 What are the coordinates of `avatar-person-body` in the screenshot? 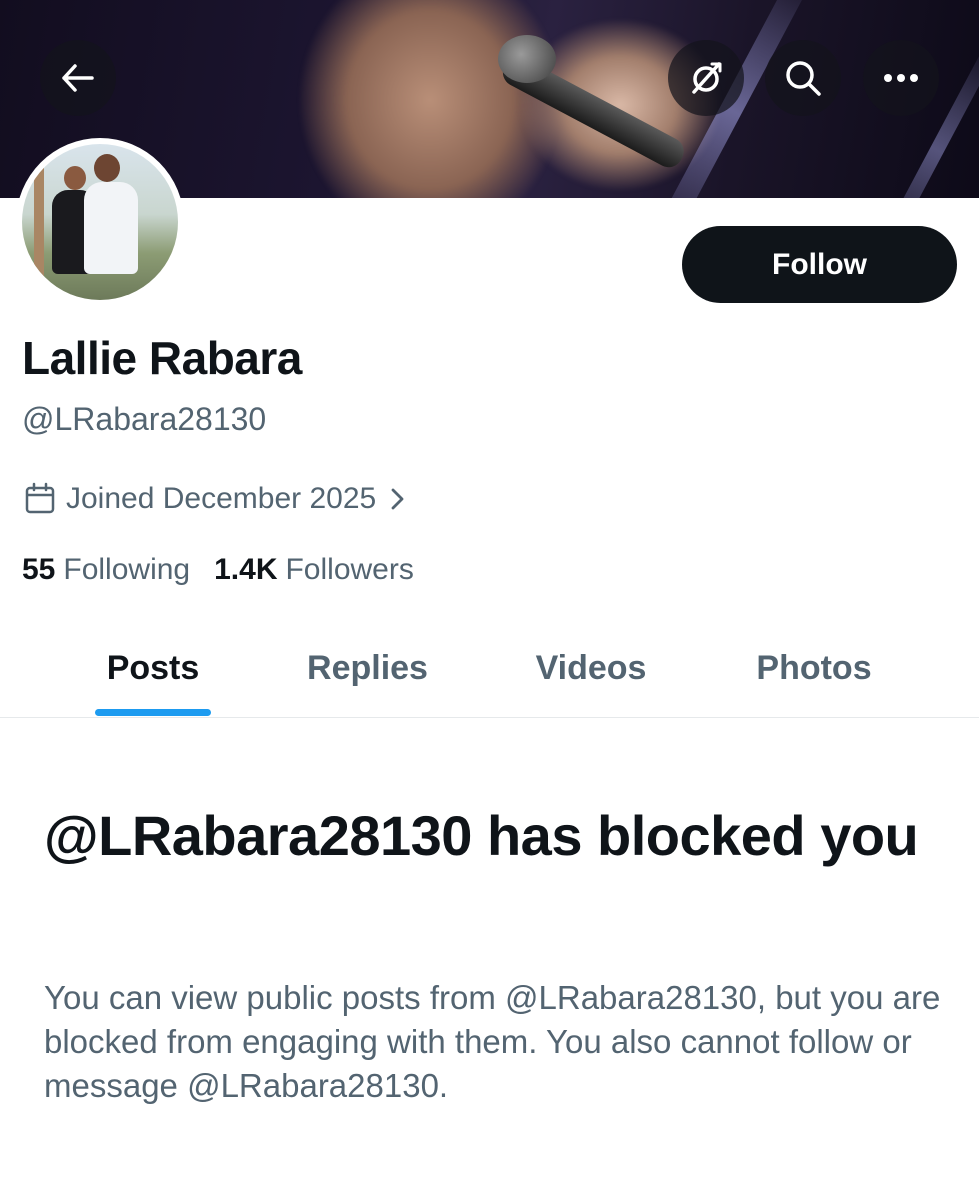 It's located at (111, 228).